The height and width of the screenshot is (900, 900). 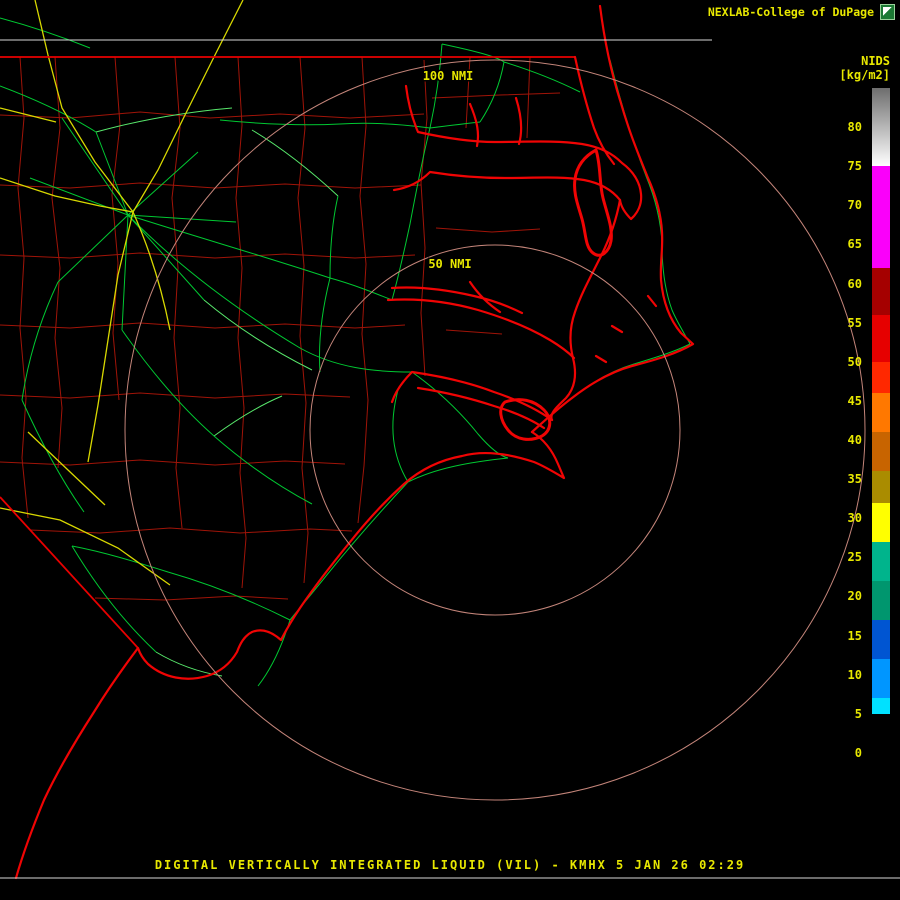 What do you see at coordinates (858, 713) in the screenshot?
I see `colorbar-tick-label: 5` at bounding box center [858, 713].